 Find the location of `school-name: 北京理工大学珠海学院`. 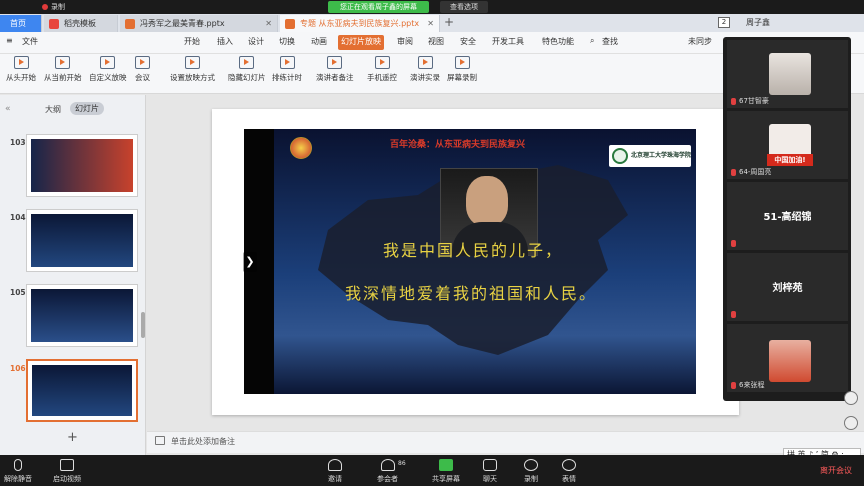

school-name: 北京理工大学珠海学院 is located at coordinates (661, 155).